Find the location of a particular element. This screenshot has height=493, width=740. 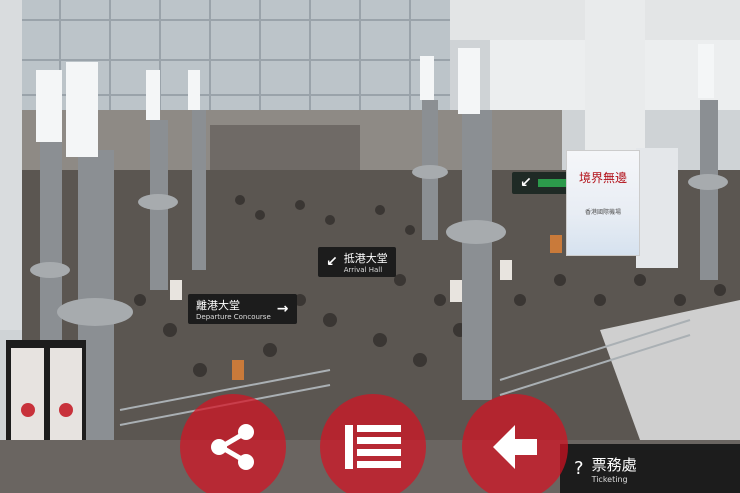

sign-zh: 抵港大堂 is located at coordinates (365, 258).